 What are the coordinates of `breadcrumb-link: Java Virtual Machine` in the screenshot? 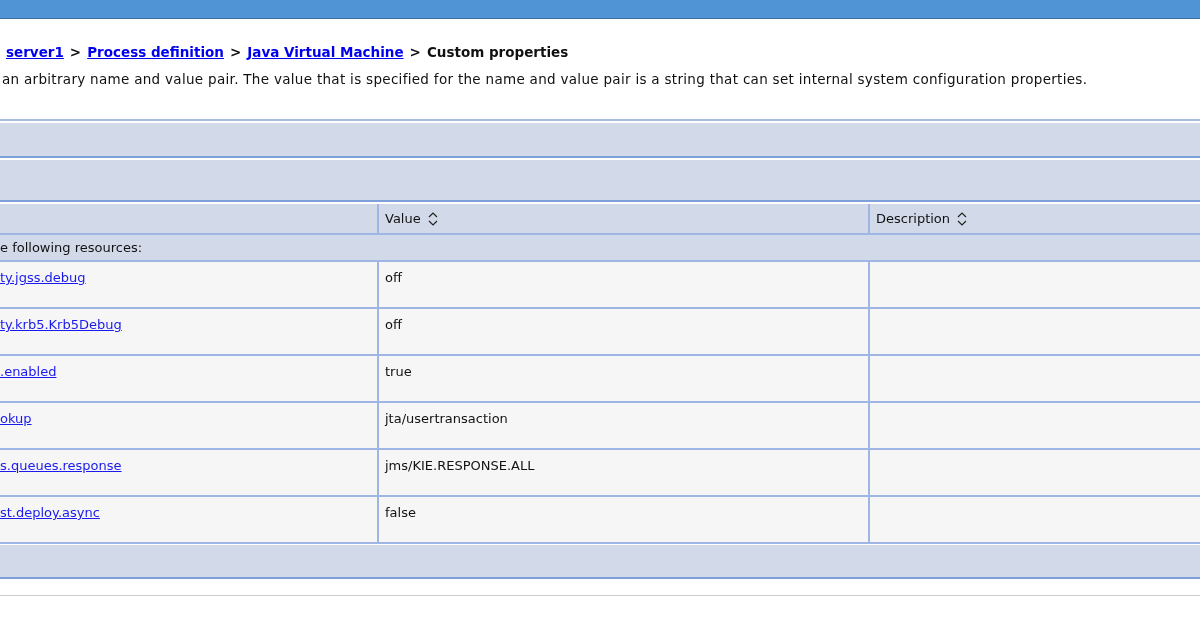 It's located at (325, 52).